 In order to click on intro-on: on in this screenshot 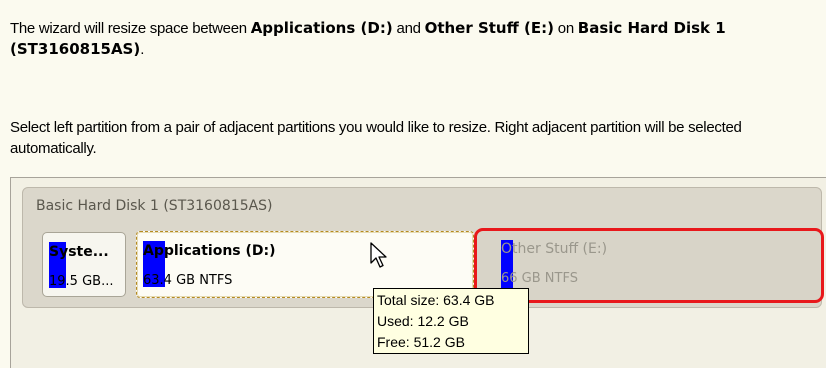, I will do `click(565, 28)`.